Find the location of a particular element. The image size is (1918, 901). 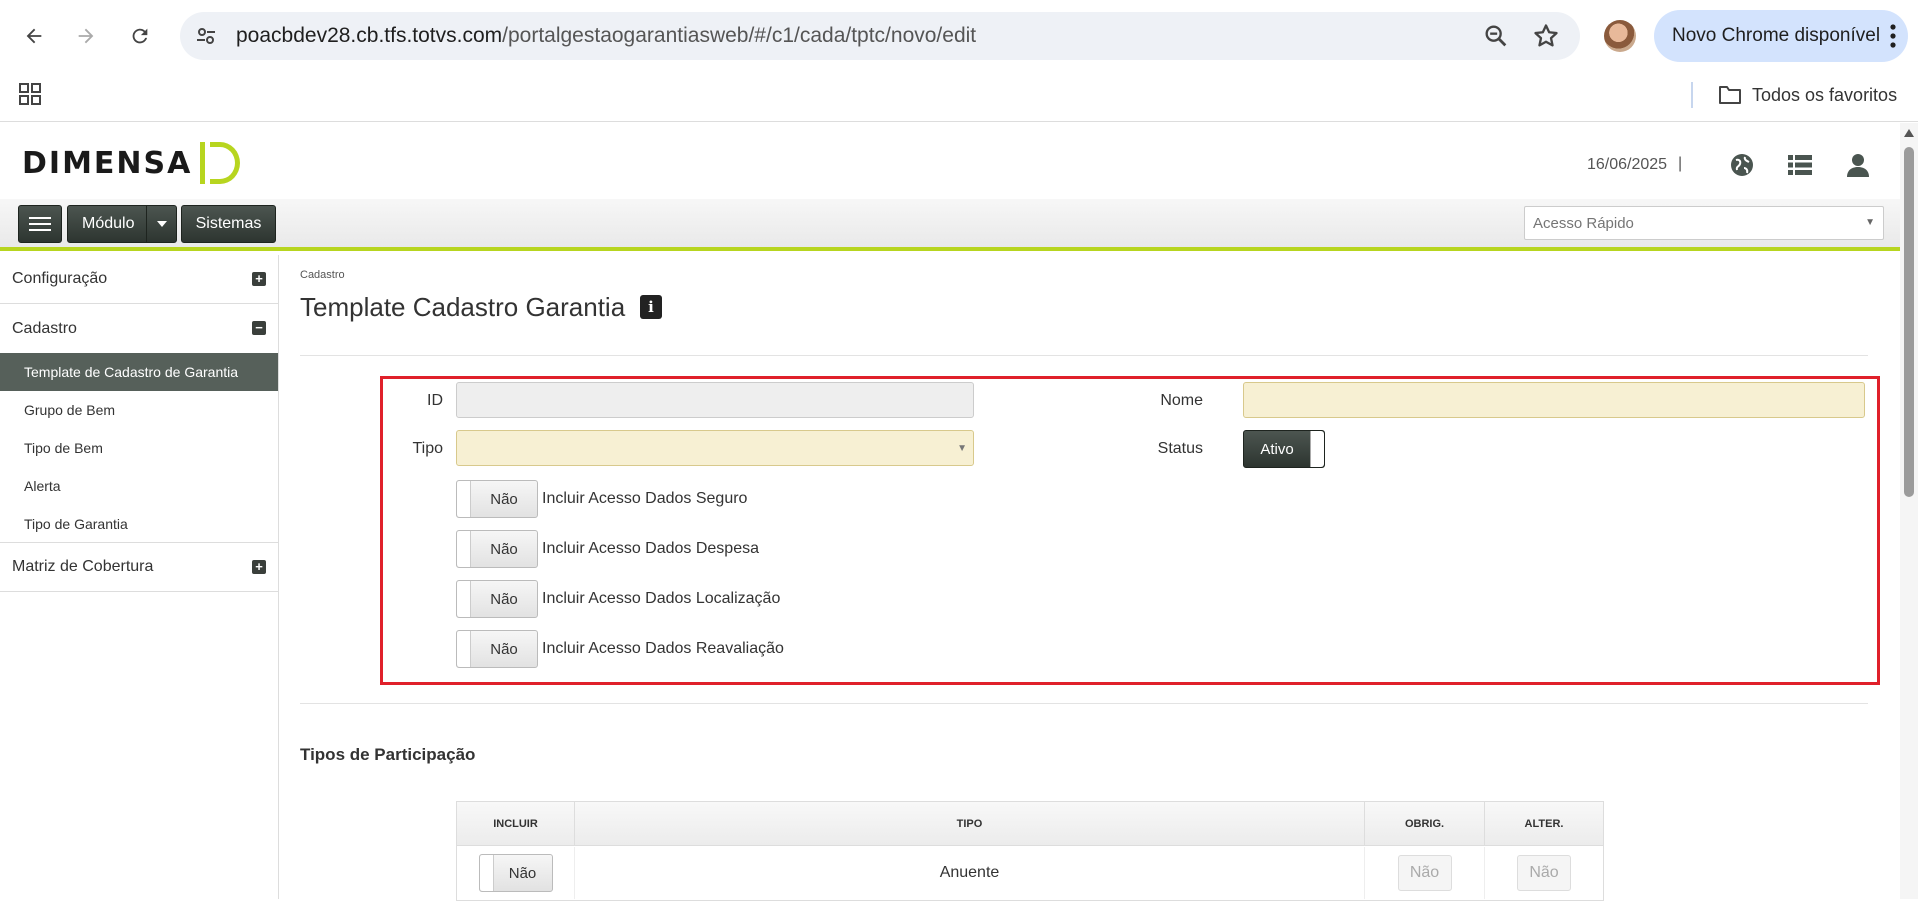

modulo-label: Módulo is located at coordinates (108, 223).